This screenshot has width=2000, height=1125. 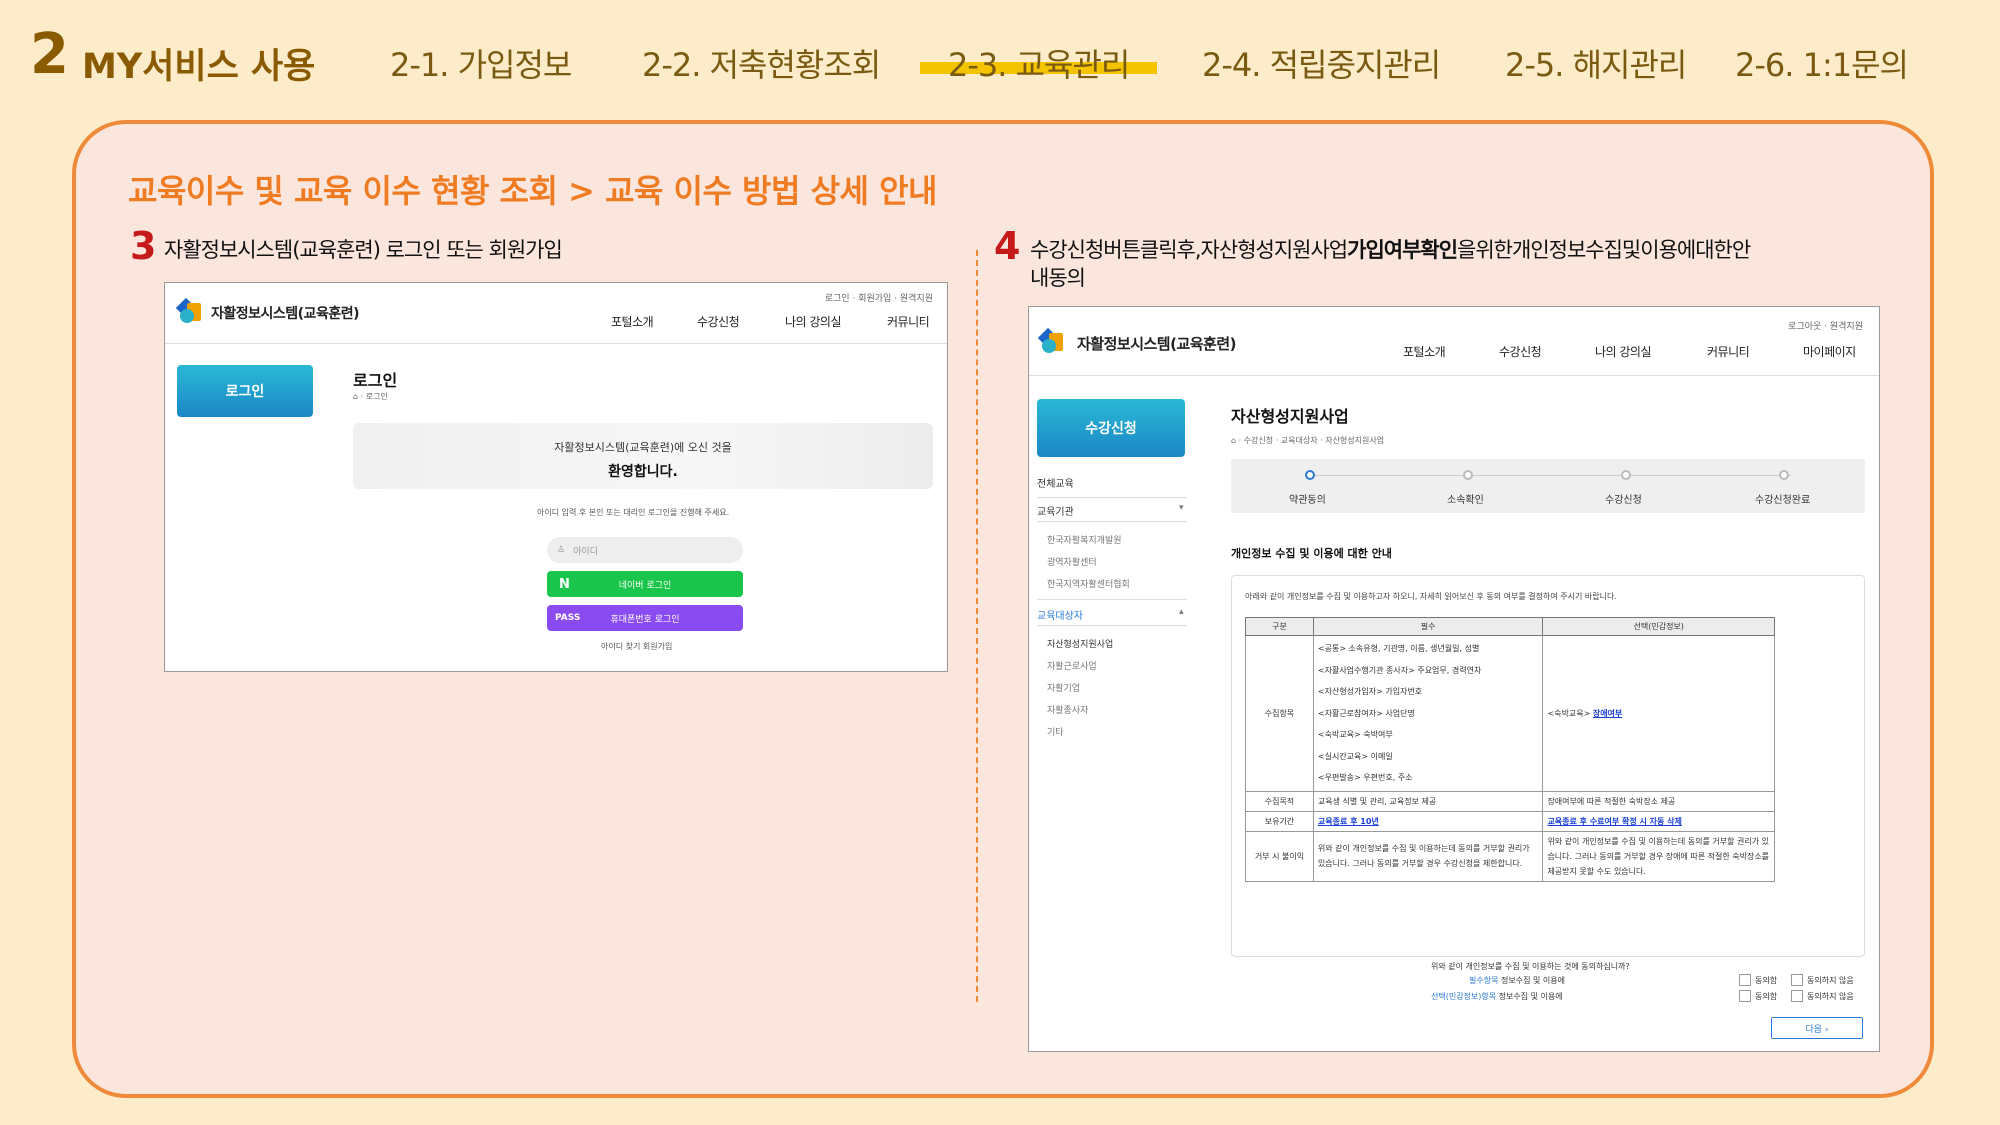 What do you see at coordinates (1055, 510) in the screenshot?
I see `side-menu-institution: 교육기관` at bounding box center [1055, 510].